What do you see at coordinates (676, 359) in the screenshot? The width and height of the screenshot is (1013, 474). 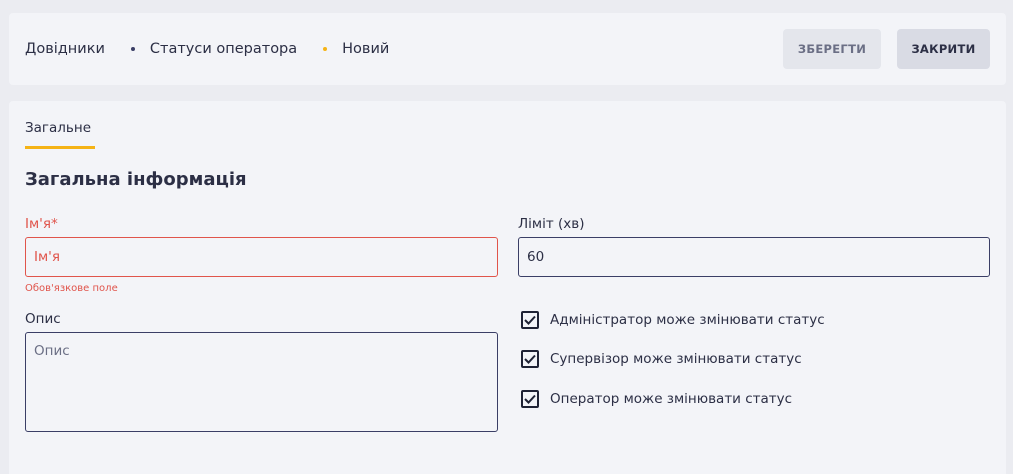 I see `checkbox-label: Супервізор може змінювати статус` at bounding box center [676, 359].